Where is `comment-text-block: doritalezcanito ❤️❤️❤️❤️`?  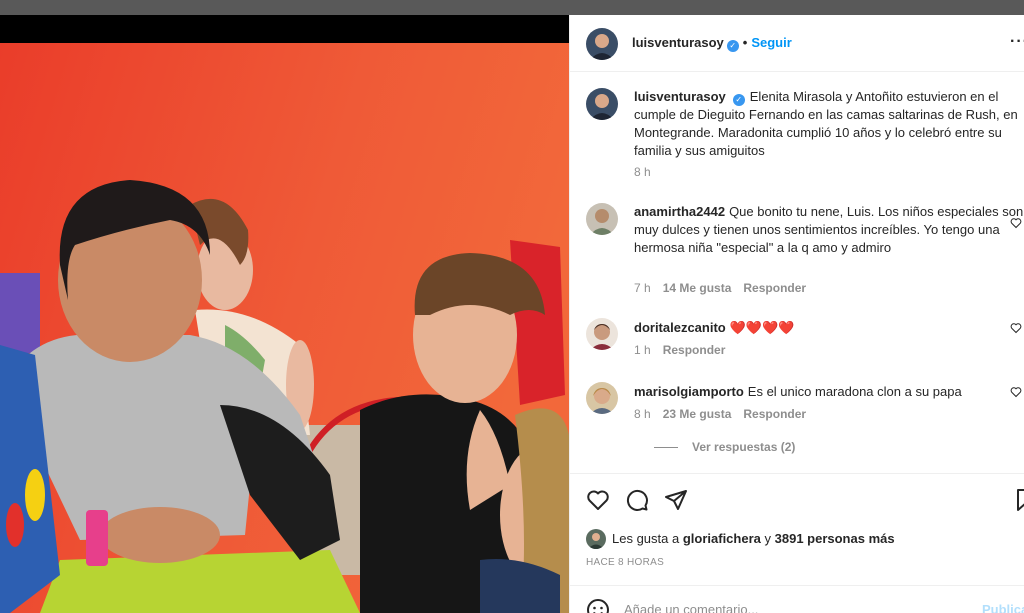 comment-text-block: doritalezcanito ❤️❤️❤️❤️ is located at coordinates (829, 328).